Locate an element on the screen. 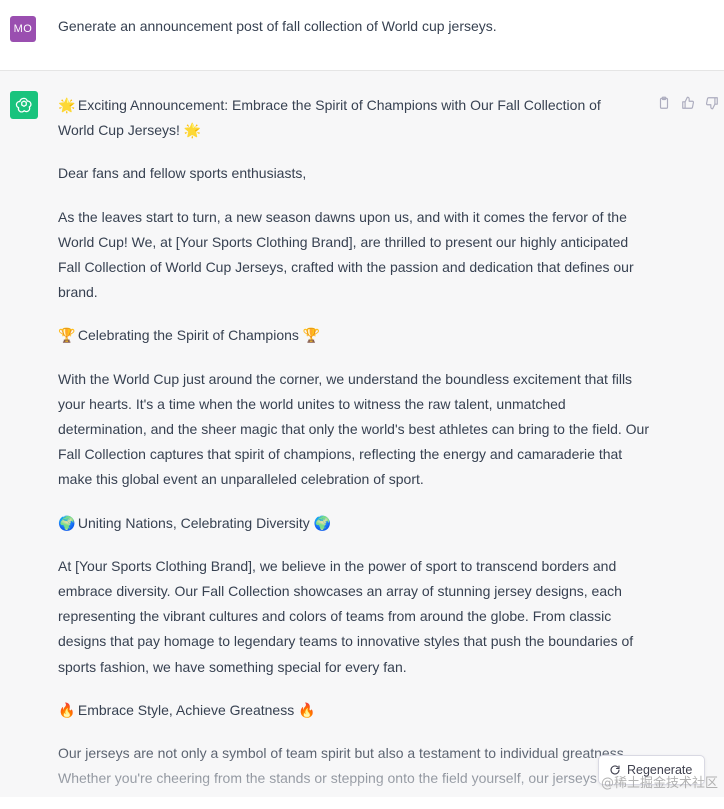 The image size is (724, 809). greeting: Dear fans and fellow sports enthusiasts, is located at coordinates (182, 173).